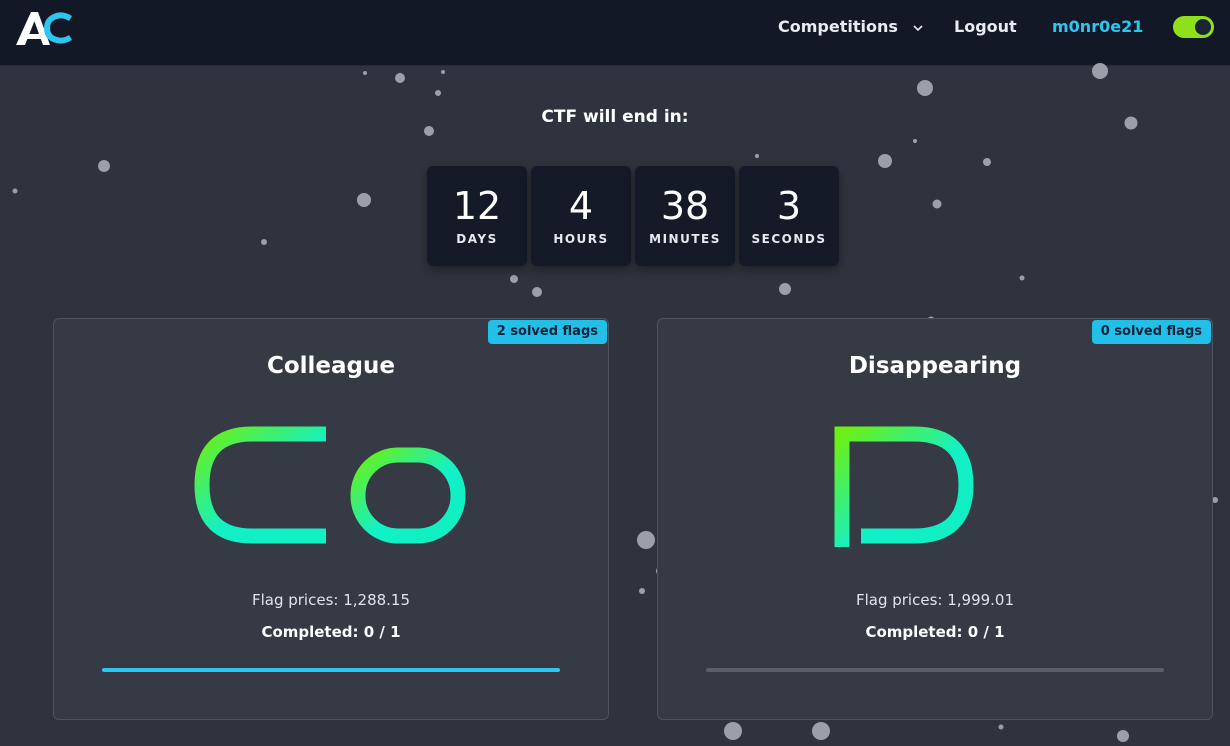 This screenshot has height=746, width=1230. I want to click on countdown-unit: DAYS, so click(477, 239).